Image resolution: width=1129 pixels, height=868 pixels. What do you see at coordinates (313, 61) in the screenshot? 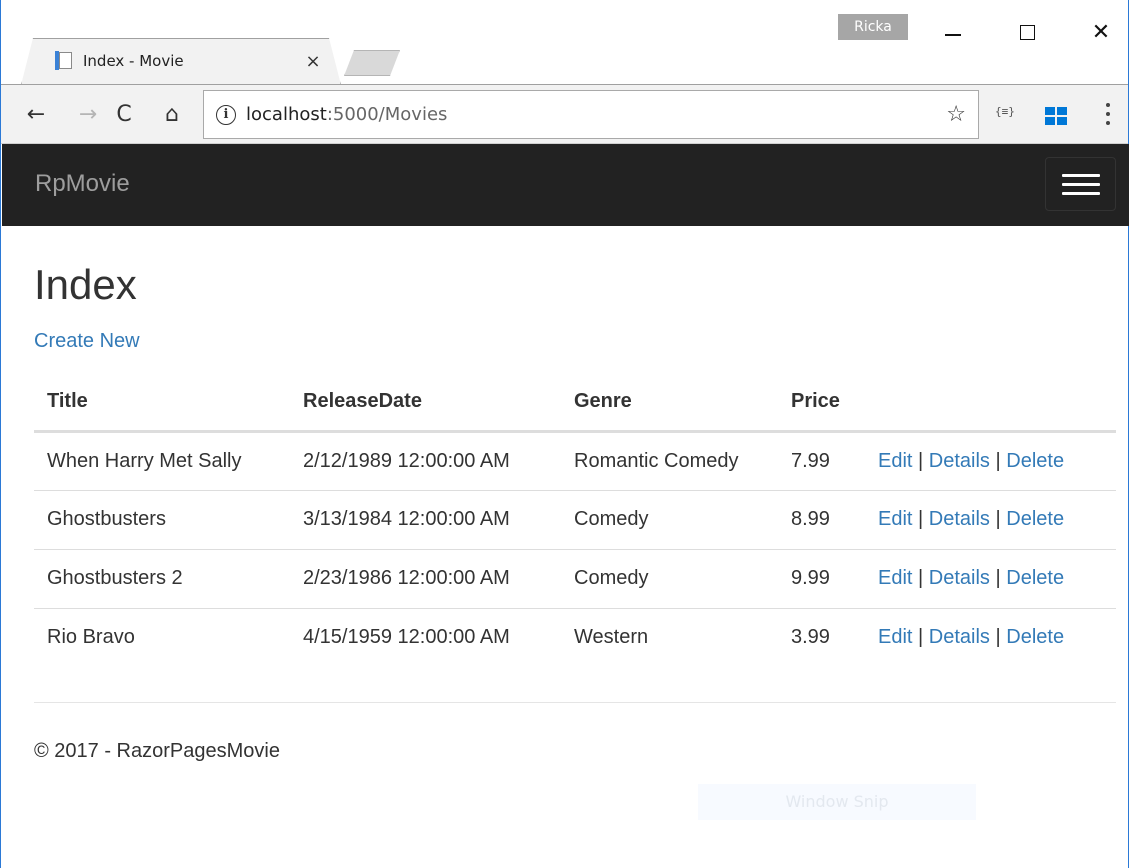
I see `tab-close-icon: ×` at bounding box center [313, 61].